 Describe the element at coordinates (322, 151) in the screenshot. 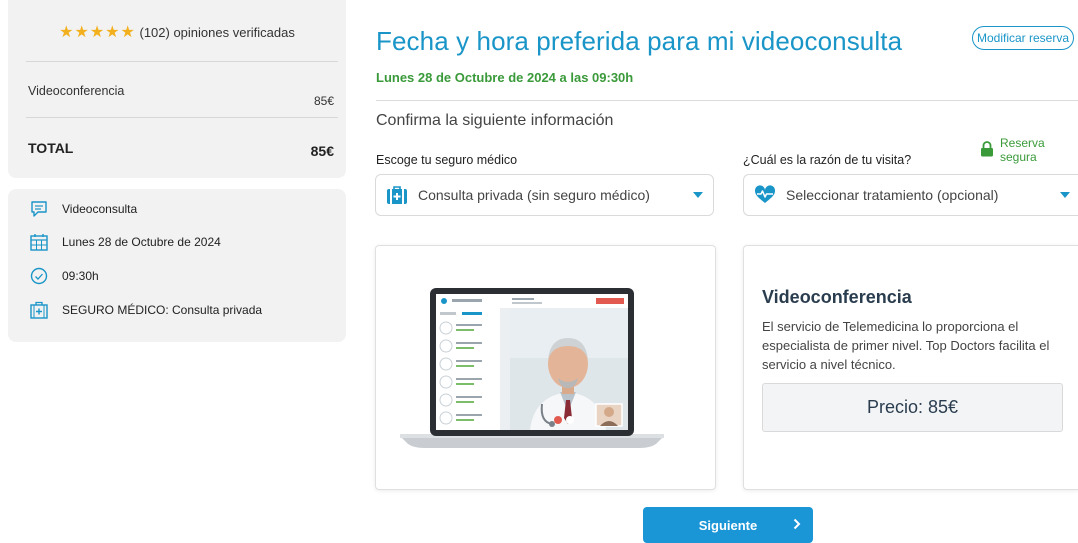

I see `total-price: 85€` at that location.